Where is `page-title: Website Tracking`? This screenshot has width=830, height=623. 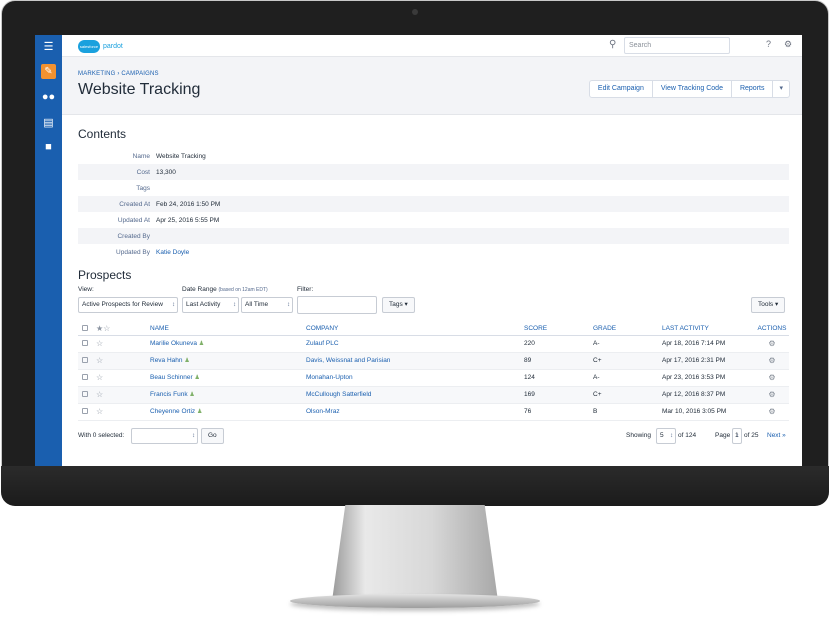
page-title: Website Tracking is located at coordinates (139, 89).